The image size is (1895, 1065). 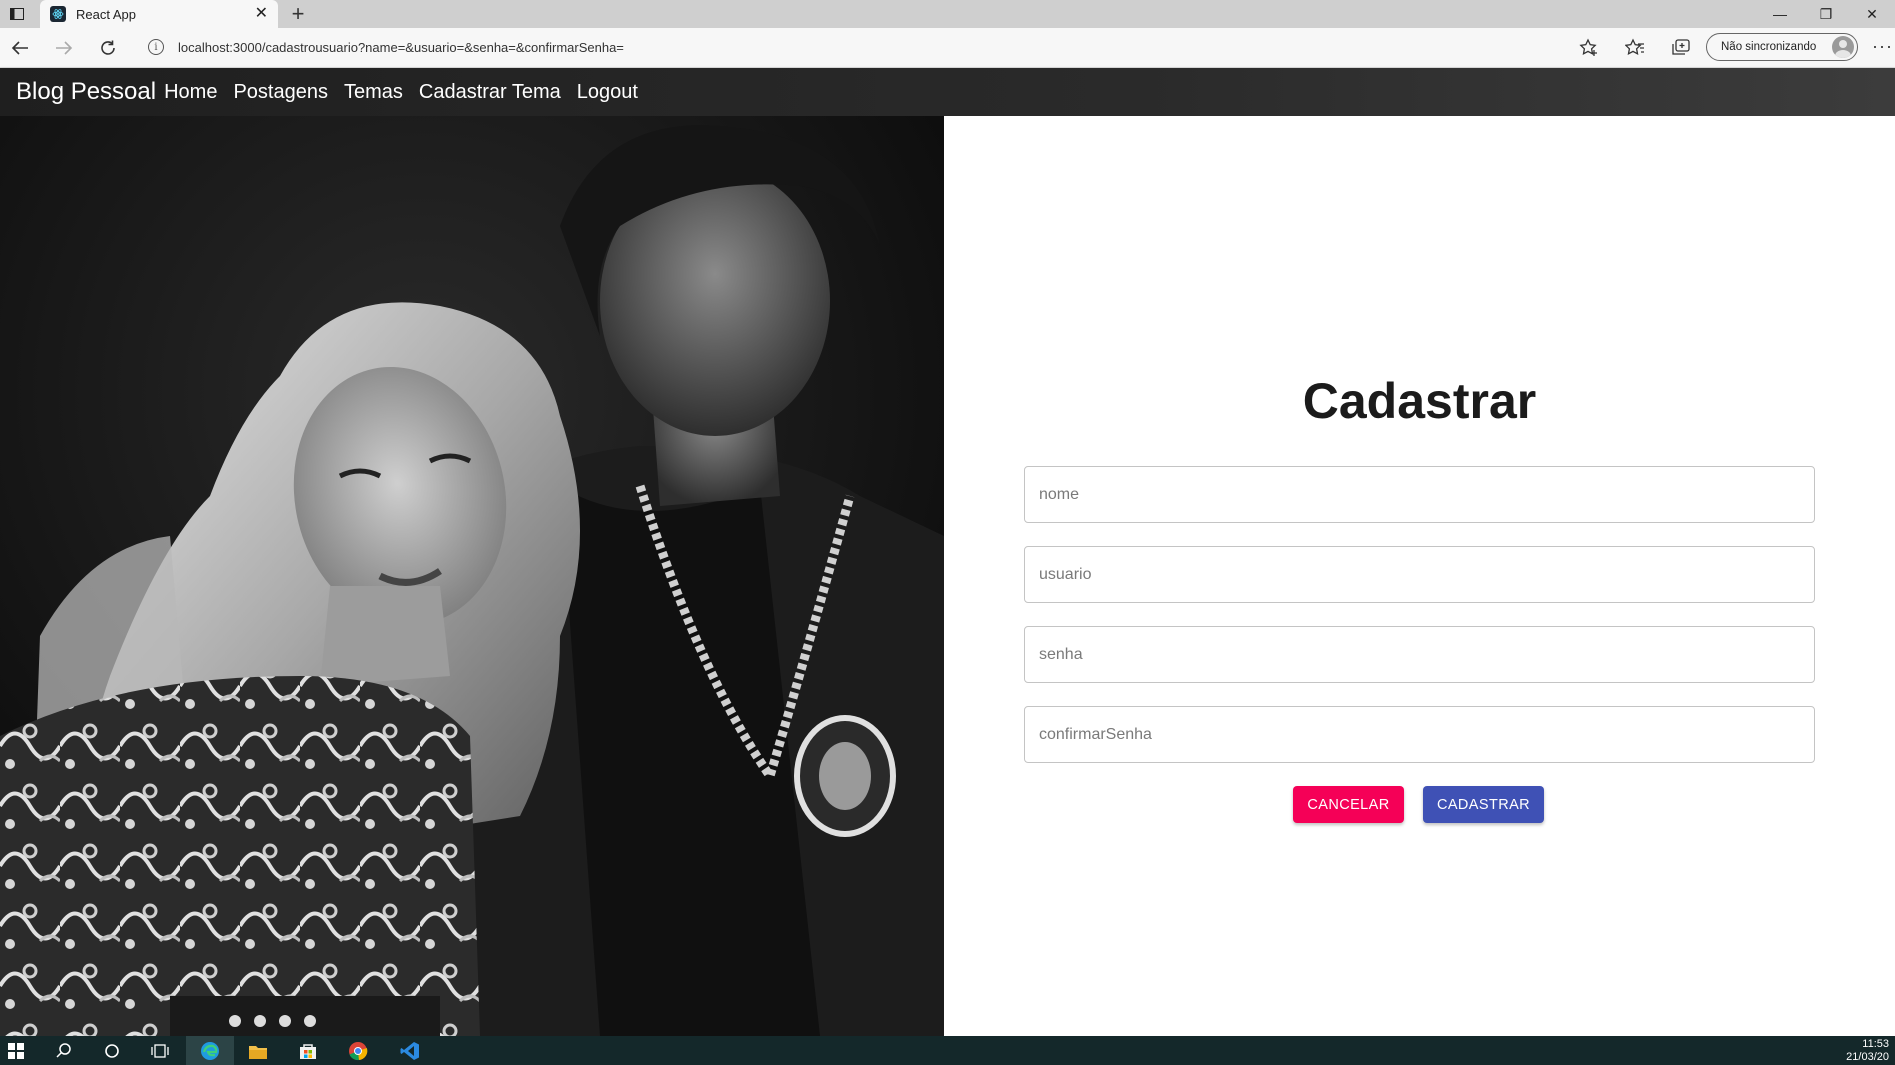 I want to click on forward-icon, so click(x=64, y=48).